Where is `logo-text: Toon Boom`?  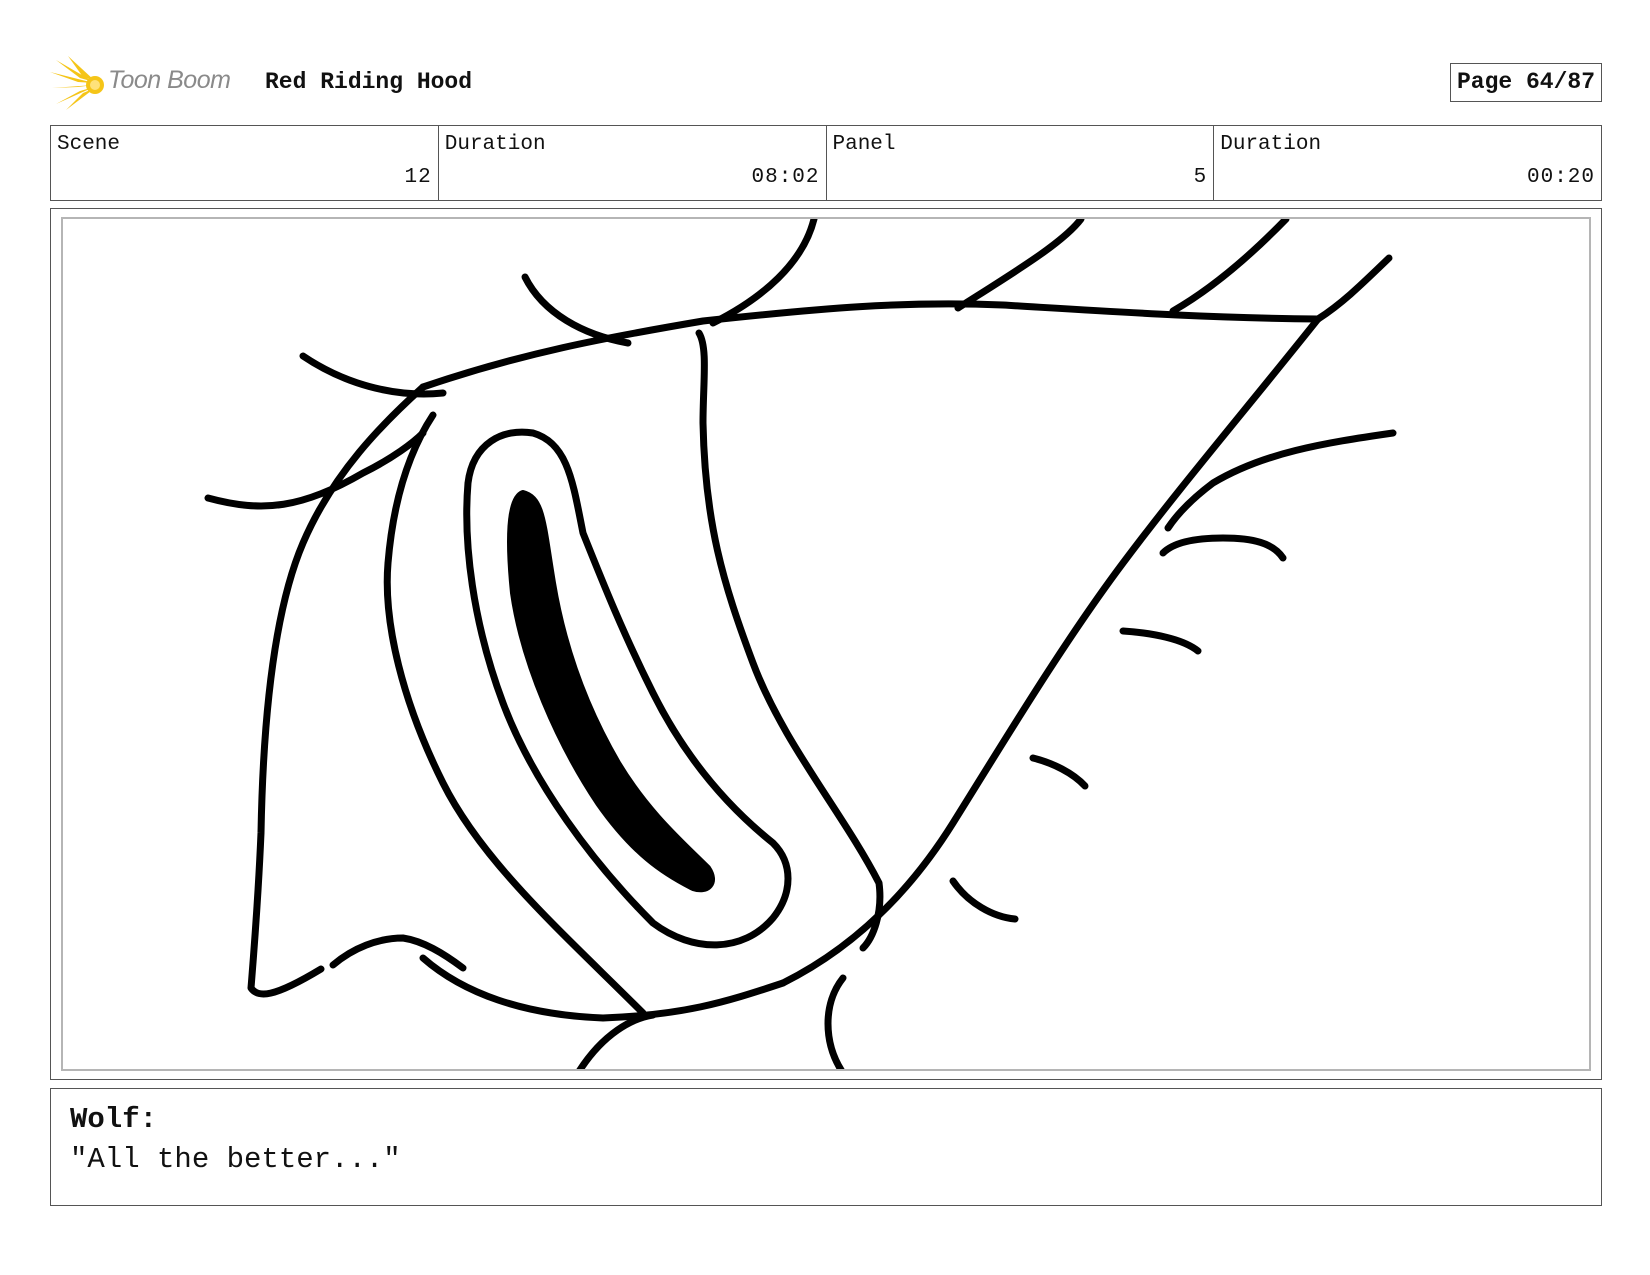 logo-text: Toon Boom is located at coordinates (169, 80).